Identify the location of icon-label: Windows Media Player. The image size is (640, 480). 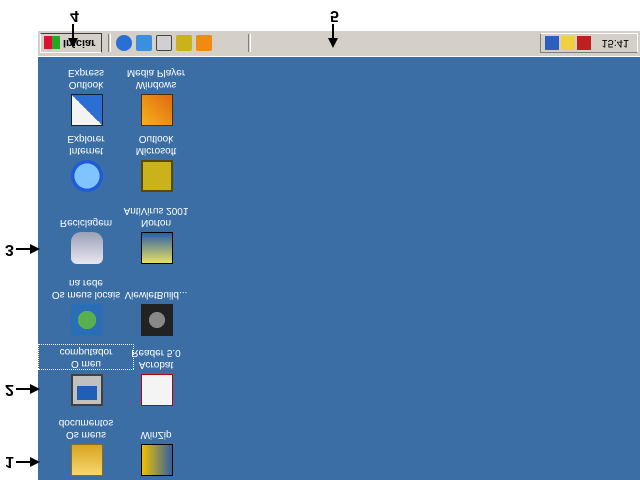
(156, 78).